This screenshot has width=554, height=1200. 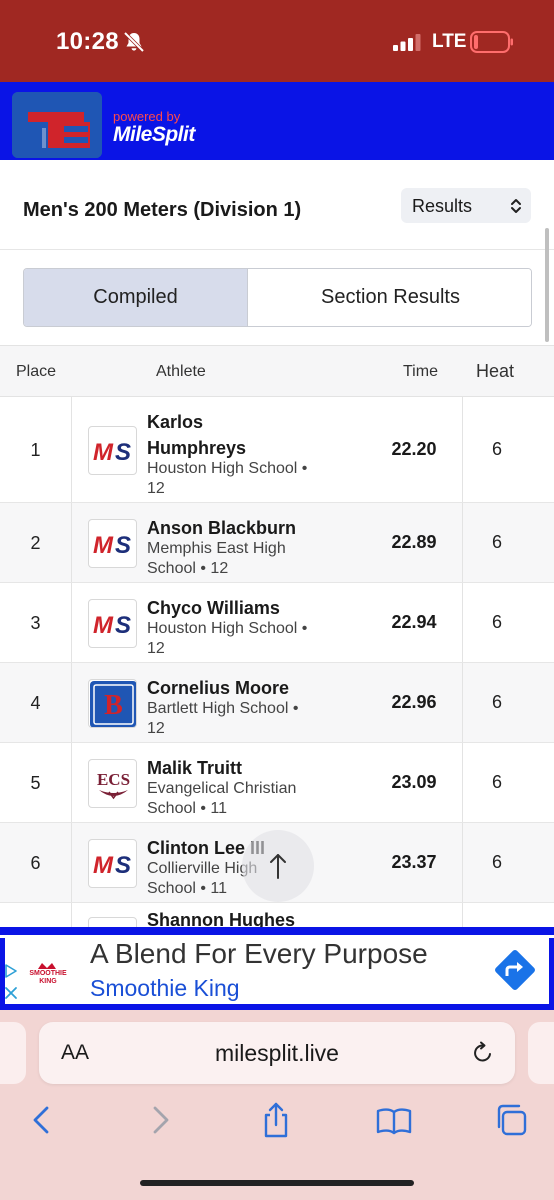 What do you see at coordinates (420, 372) in the screenshot?
I see `header-time: Time` at bounding box center [420, 372].